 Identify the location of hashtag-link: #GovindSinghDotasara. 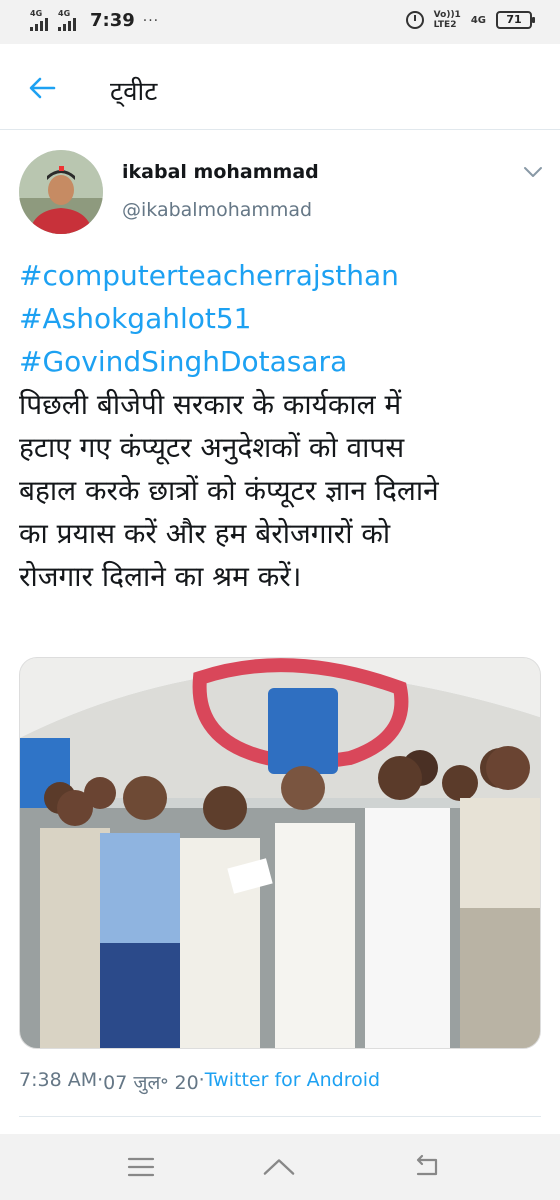
(281, 361).